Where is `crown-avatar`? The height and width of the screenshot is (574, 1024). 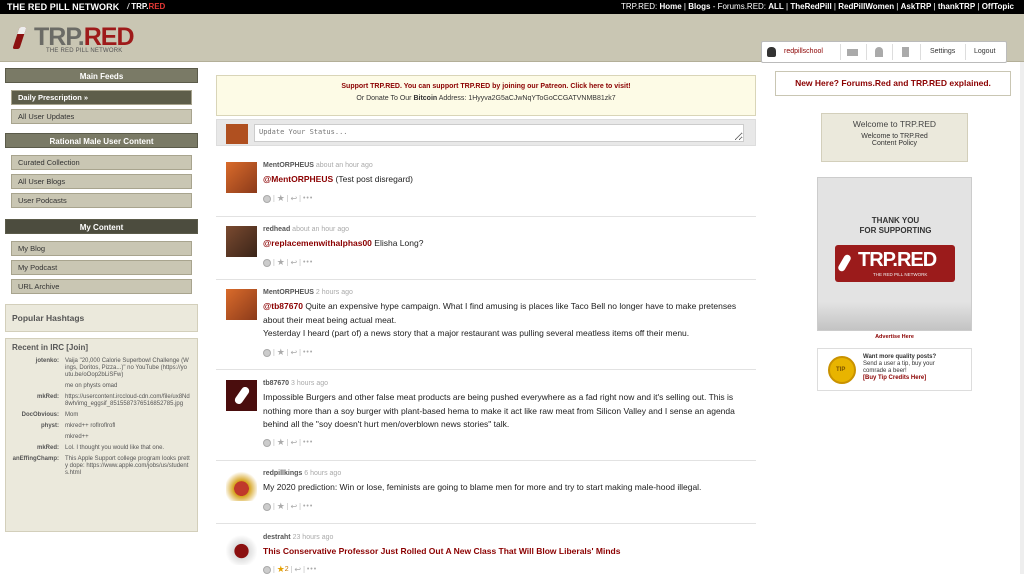 crown-avatar is located at coordinates (241, 485).